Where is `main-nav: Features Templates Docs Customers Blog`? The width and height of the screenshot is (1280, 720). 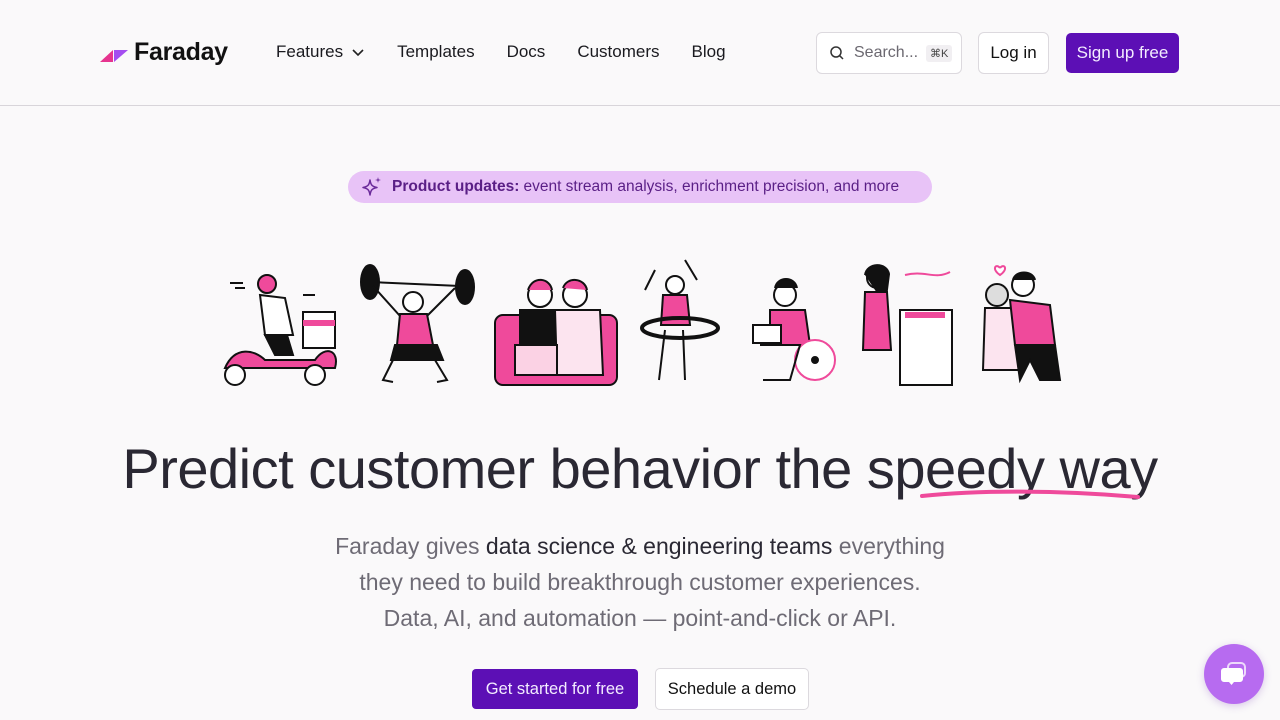 main-nav: Features Templates Docs Customers Blog is located at coordinates (517, 52).